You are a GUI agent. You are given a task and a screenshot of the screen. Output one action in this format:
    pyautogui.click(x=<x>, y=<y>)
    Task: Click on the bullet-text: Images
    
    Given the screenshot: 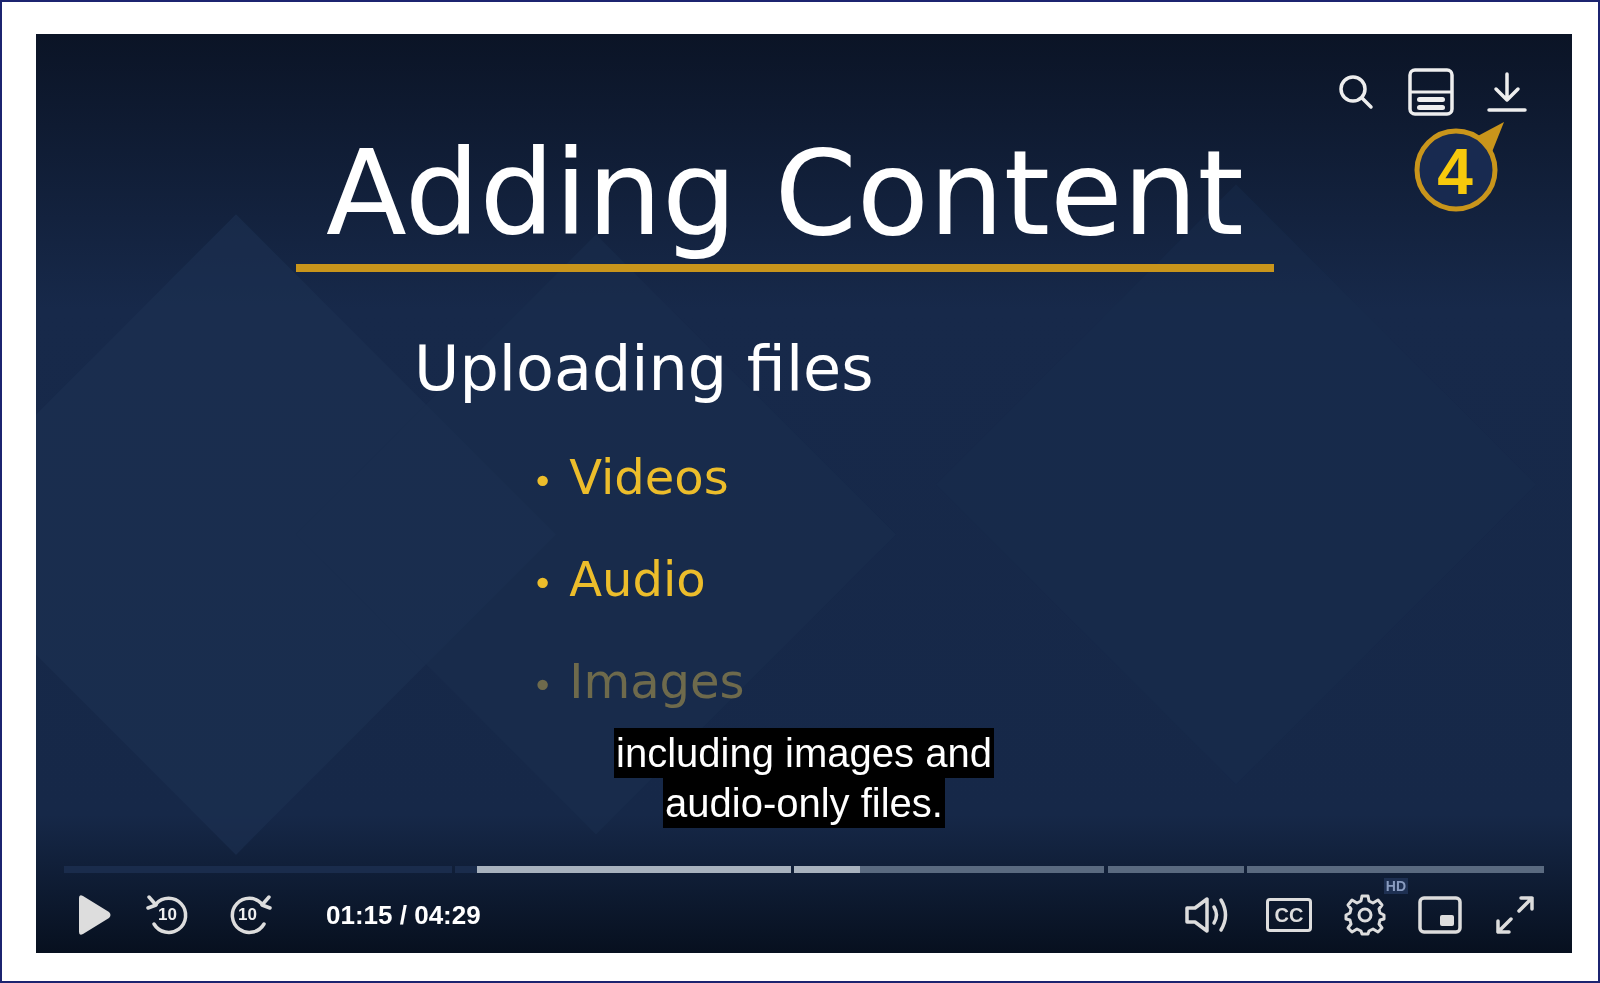 What is the action you would take?
    pyautogui.click(x=657, y=681)
    